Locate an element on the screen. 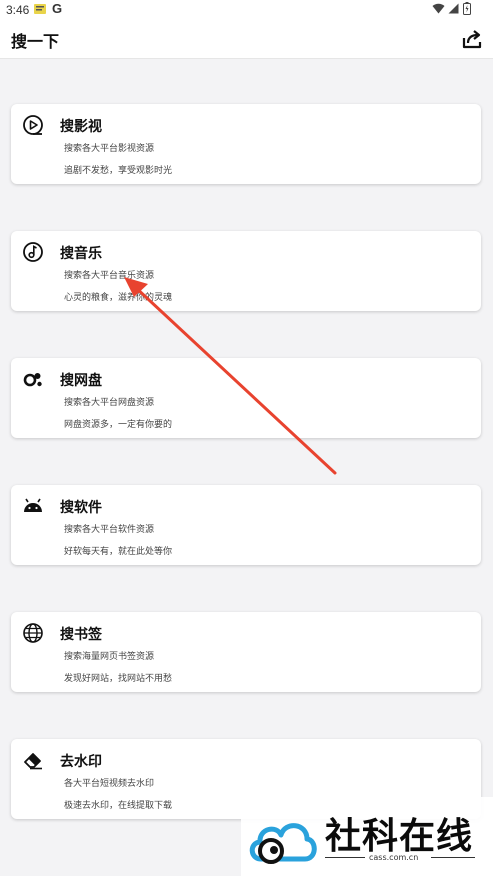 This screenshot has width=493, height=876. google-icon: G is located at coordinates (57, 8).